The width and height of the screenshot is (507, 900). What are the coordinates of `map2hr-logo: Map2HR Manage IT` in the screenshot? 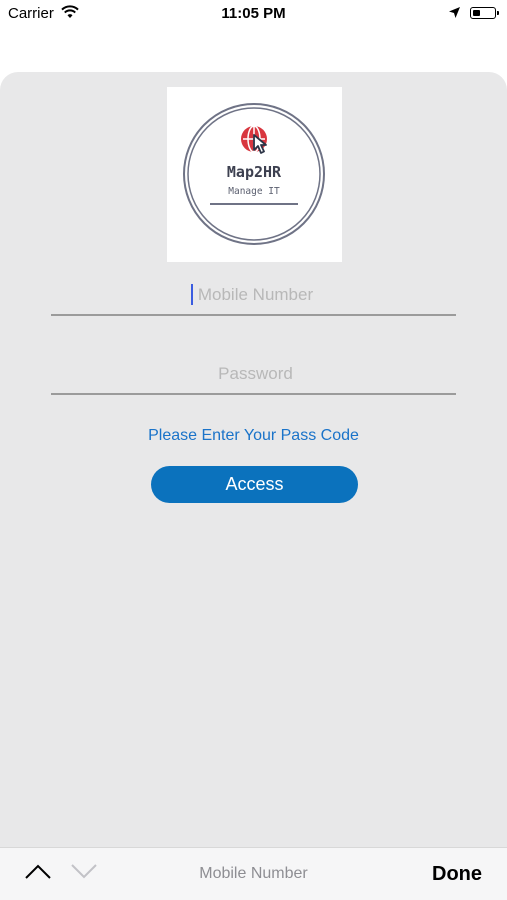 It's located at (254, 174).